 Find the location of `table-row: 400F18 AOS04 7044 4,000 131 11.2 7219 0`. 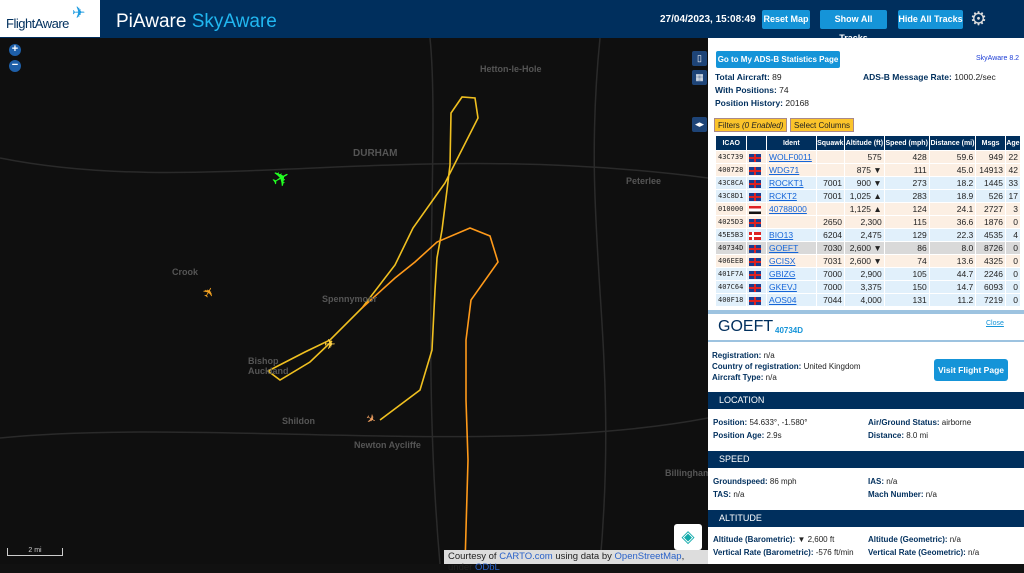

table-row: 400F18 AOS04 7044 4,000 131 11.2 7219 0 is located at coordinates (868, 300).